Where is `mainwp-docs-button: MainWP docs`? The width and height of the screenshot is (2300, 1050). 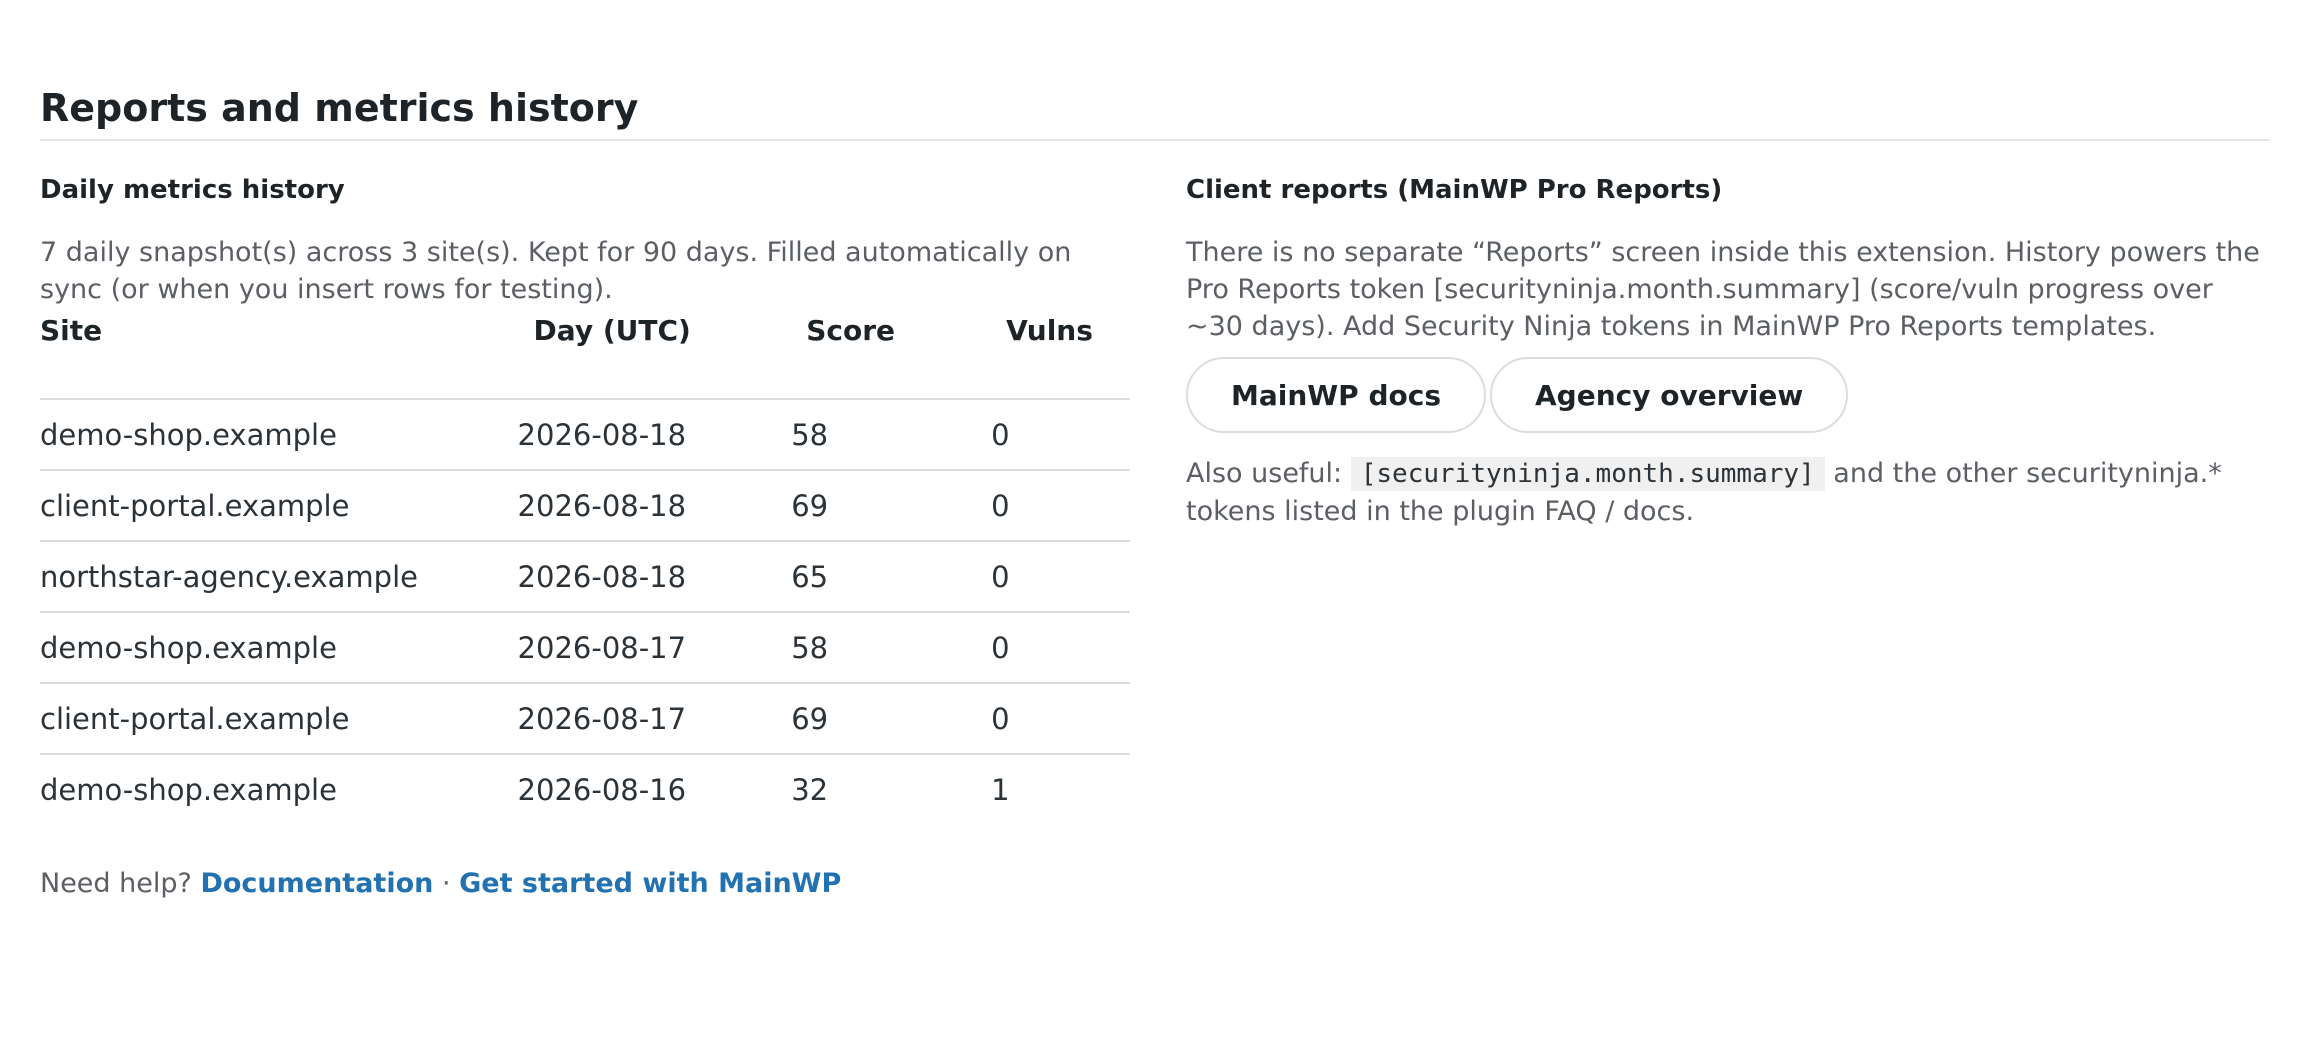
mainwp-docs-button: MainWP docs is located at coordinates (1336, 395).